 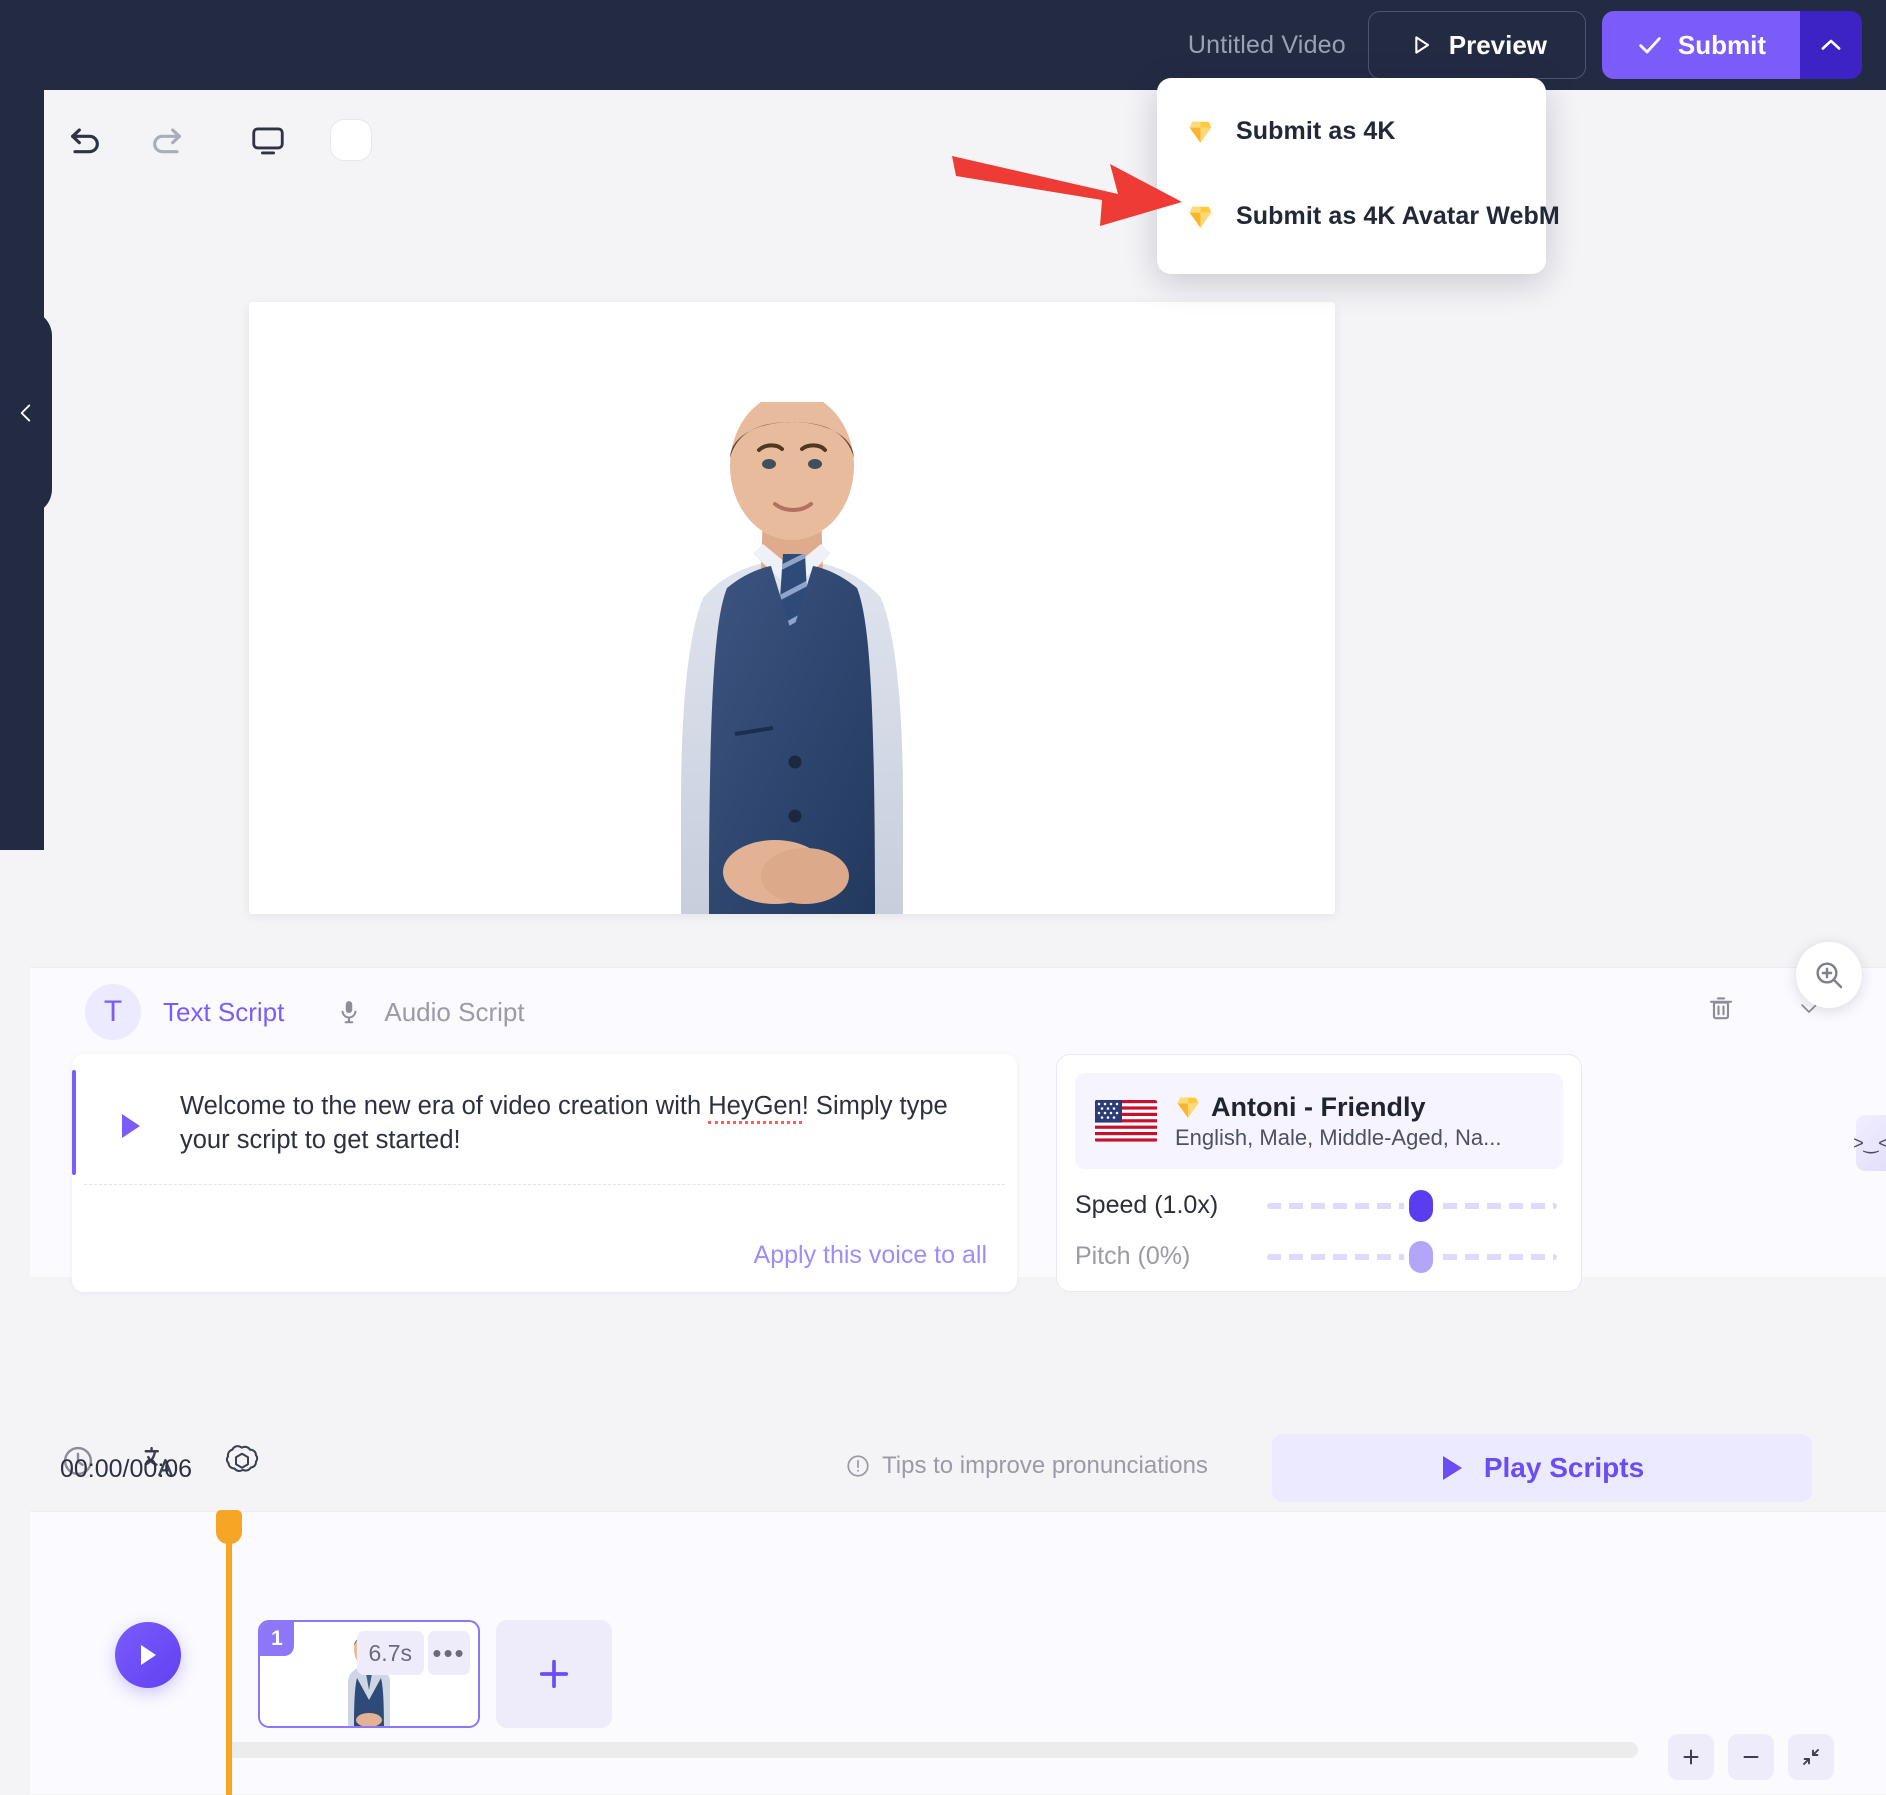 I want to click on us-flag-icon, so click(x=1126, y=1121).